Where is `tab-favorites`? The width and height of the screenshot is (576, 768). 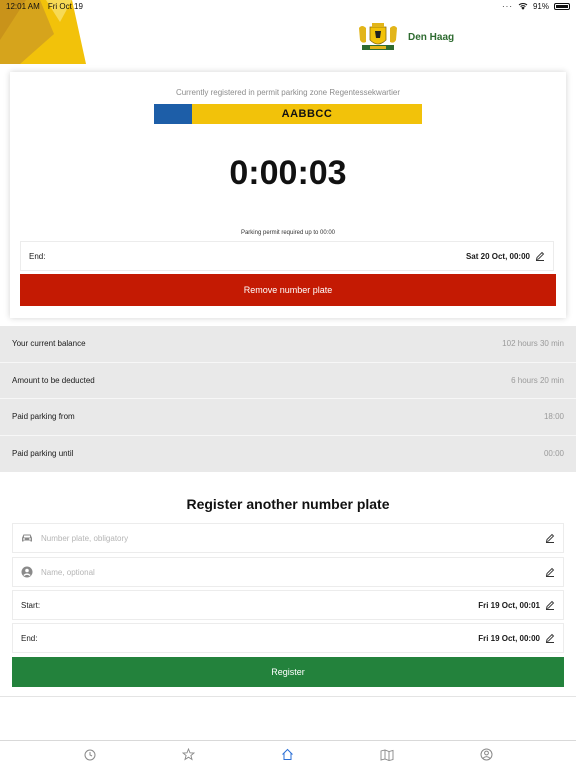 tab-favorites is located at coordinates (189, 755).